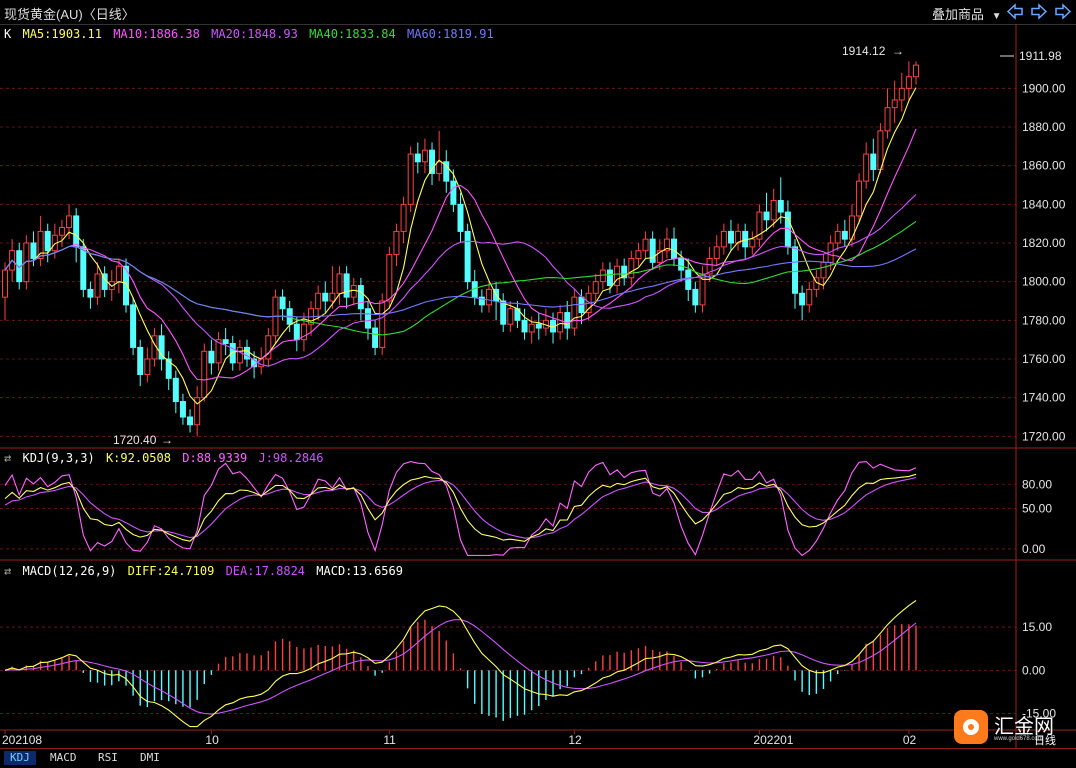 This screenshot has width=1076, height=768. What do you see at coordinates (1044, 88) in the screenshot?
I see `price-y-tick-label: 1900.00` at bounding box center [1044, 88].